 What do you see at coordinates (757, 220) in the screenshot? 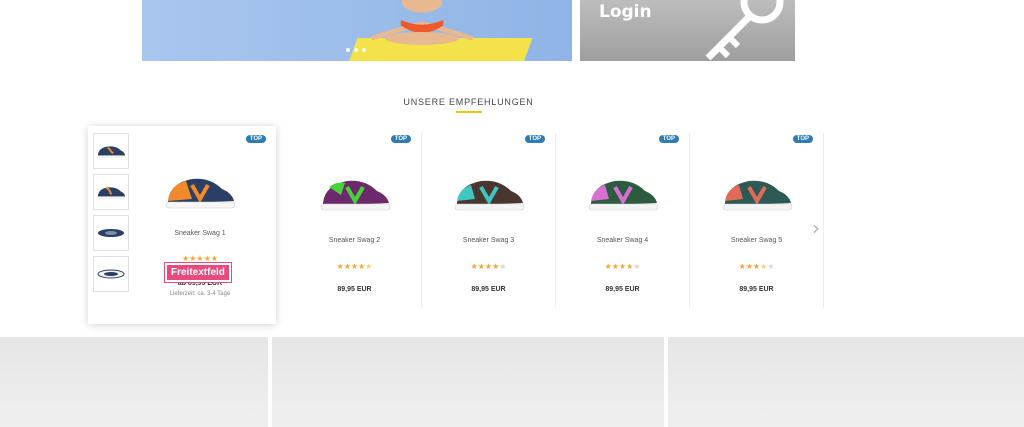
I see `product-card: TOP Sneaker Swag 5 ★★★★★ 89,95 EUR` at bounding box center [757, 220].